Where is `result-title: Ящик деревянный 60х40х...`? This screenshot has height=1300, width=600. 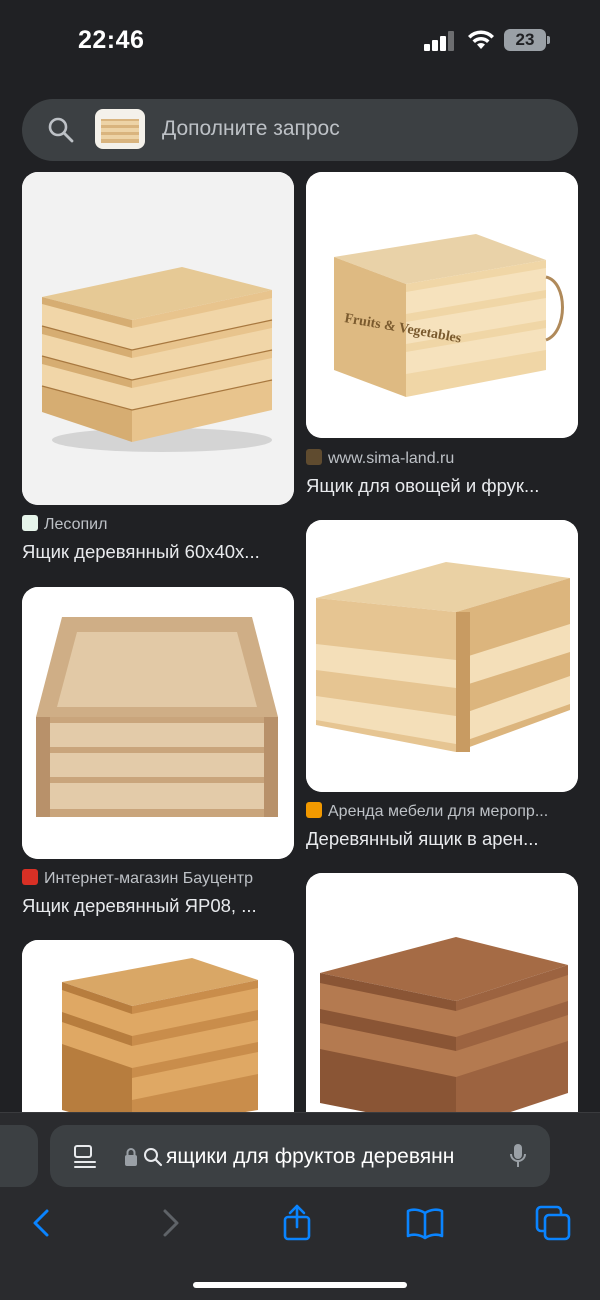
result-title: Ящик деревянный 60х40х... is located at coordinates (158, 552).